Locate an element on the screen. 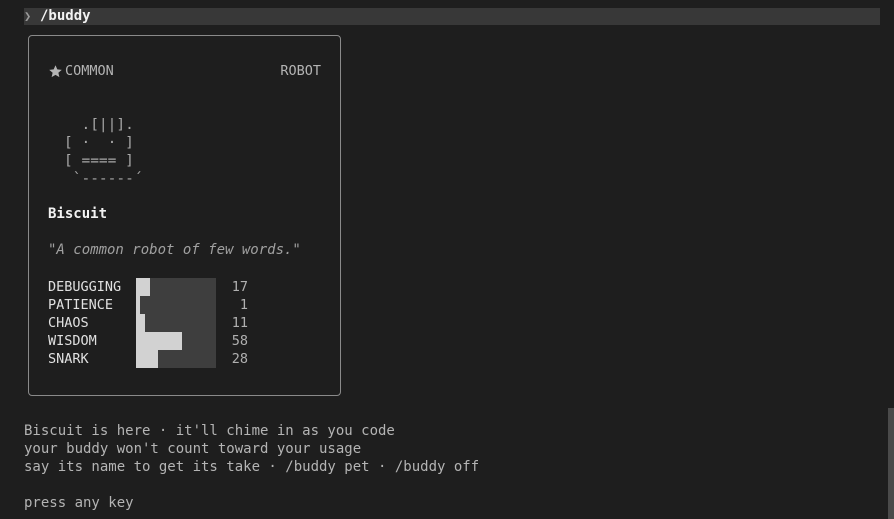 The height and width of the screenshot is (519, 894). buddy-quote: "A common robot of few words." is located at coordinates (174, 250).